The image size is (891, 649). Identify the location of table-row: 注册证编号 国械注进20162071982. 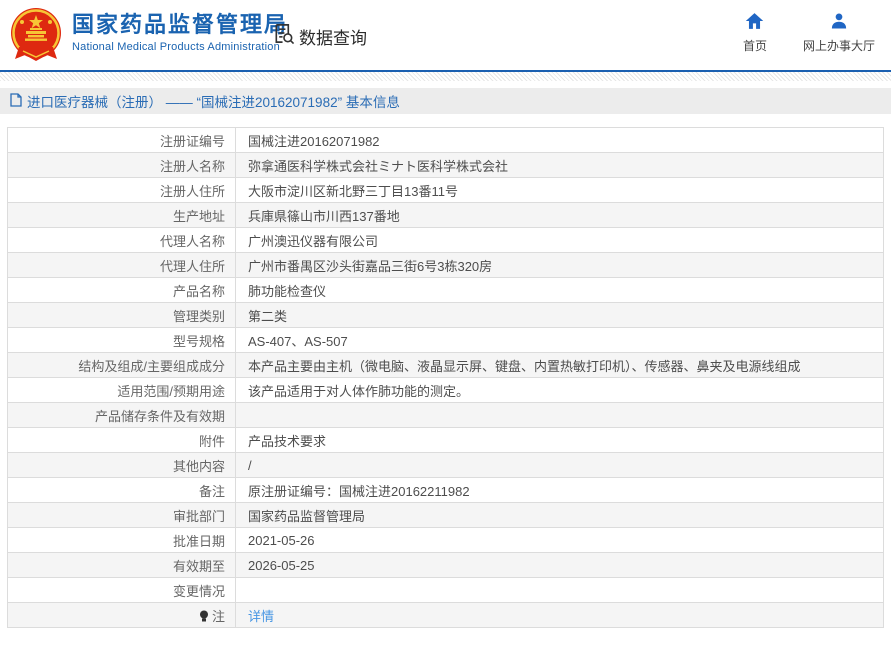
(445, 140).